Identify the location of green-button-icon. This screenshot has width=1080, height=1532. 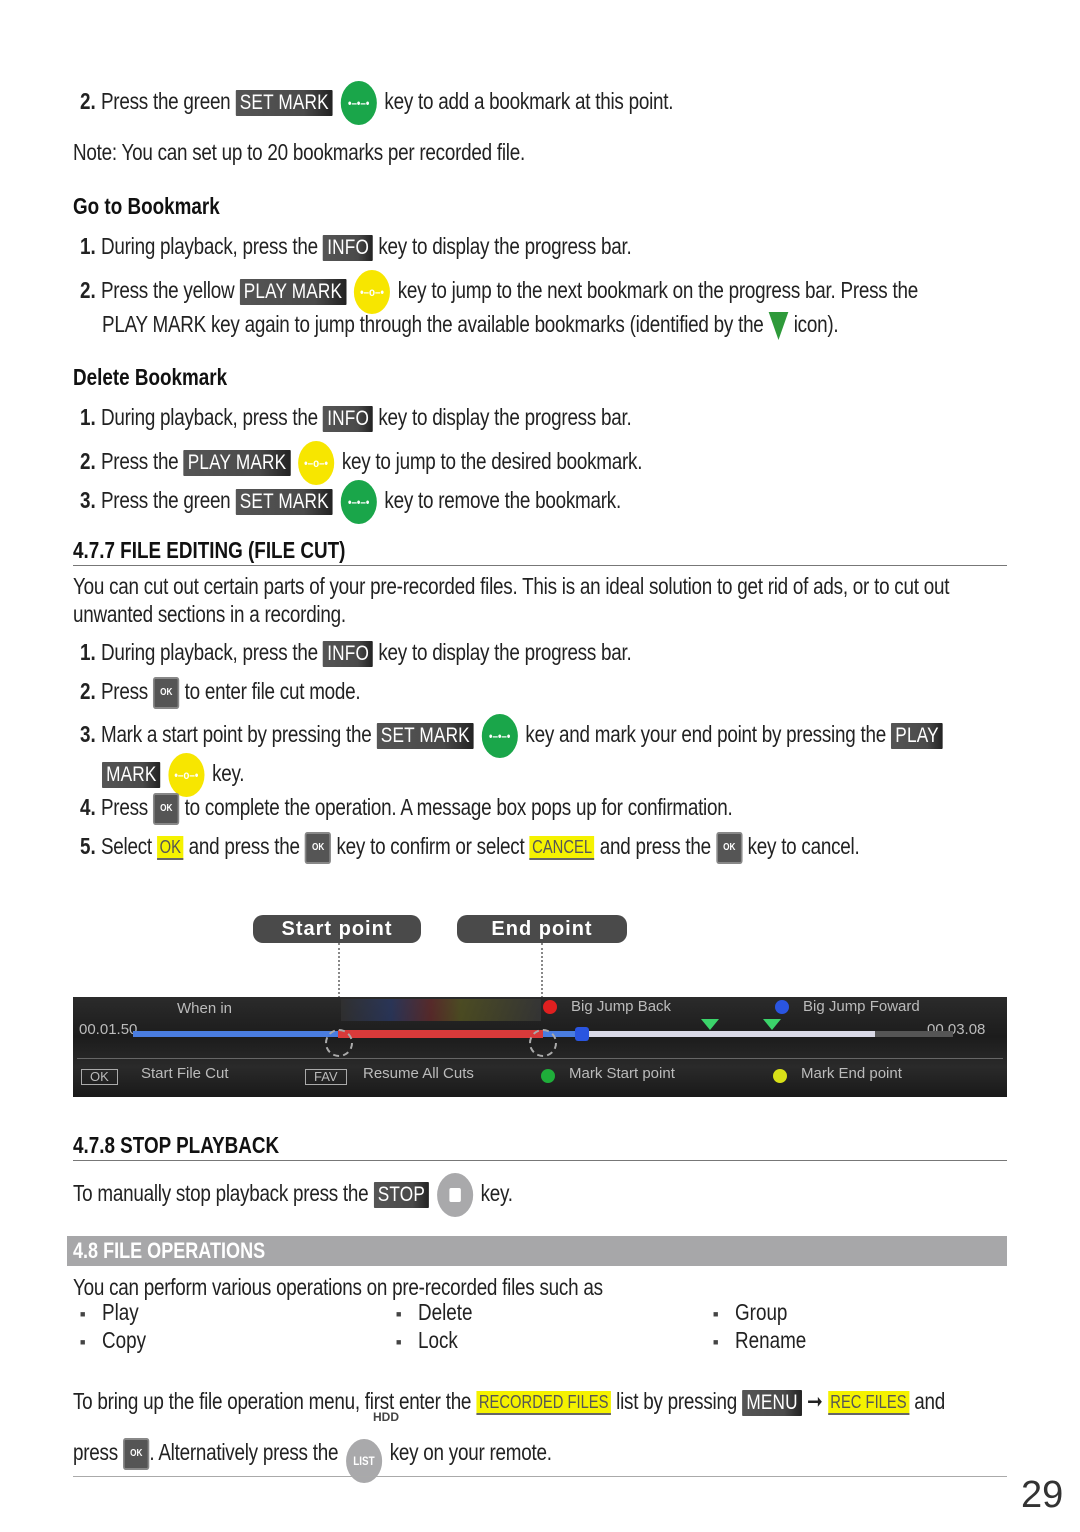
(548, 1076).